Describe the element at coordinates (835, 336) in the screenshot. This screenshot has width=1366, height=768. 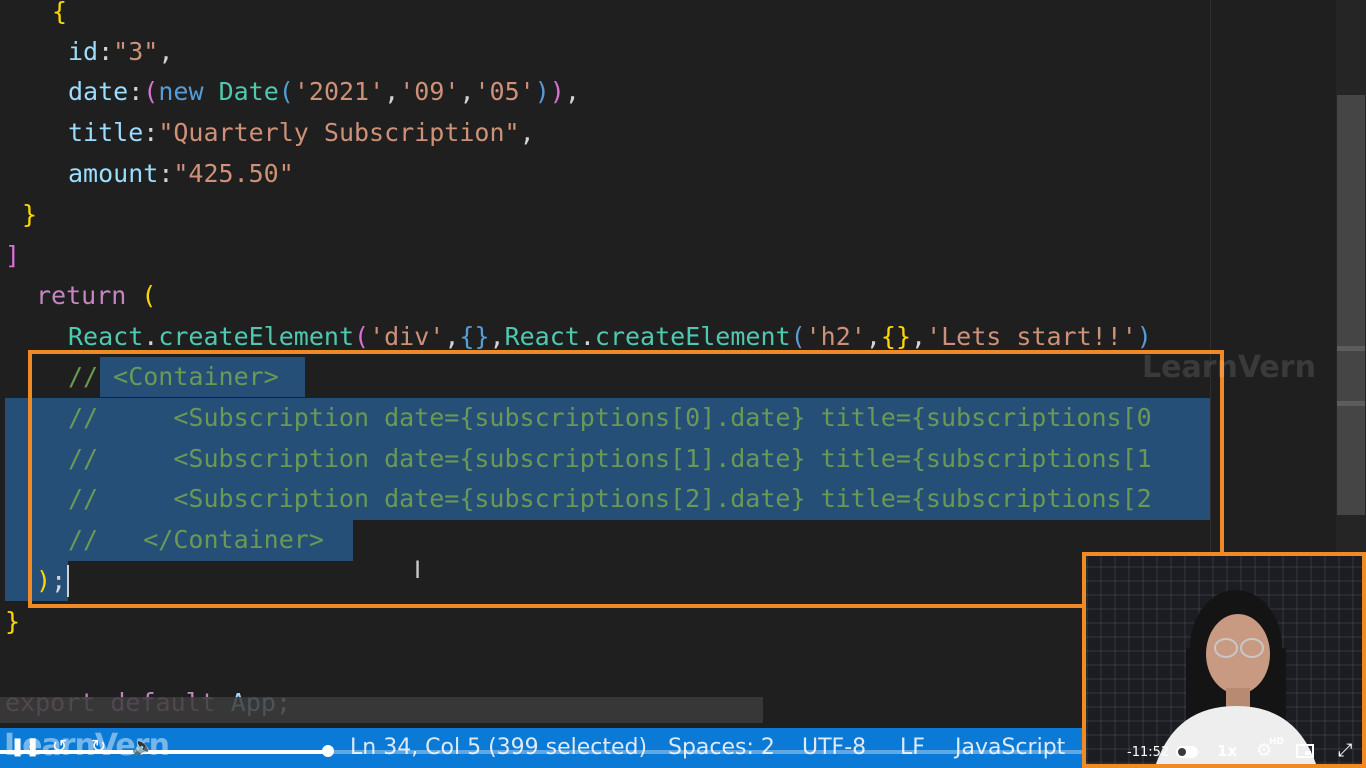
I see `code-token: 'h2'` at that location.